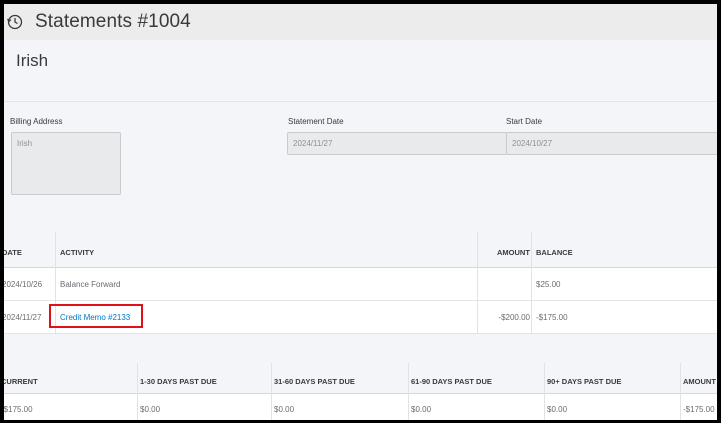 This screenshot has width=721, height=423. What do you see at coordinates (18, 409) in the screenshot?
I see `aging-current-value: -$175.00` at bounding box center [18, 409].